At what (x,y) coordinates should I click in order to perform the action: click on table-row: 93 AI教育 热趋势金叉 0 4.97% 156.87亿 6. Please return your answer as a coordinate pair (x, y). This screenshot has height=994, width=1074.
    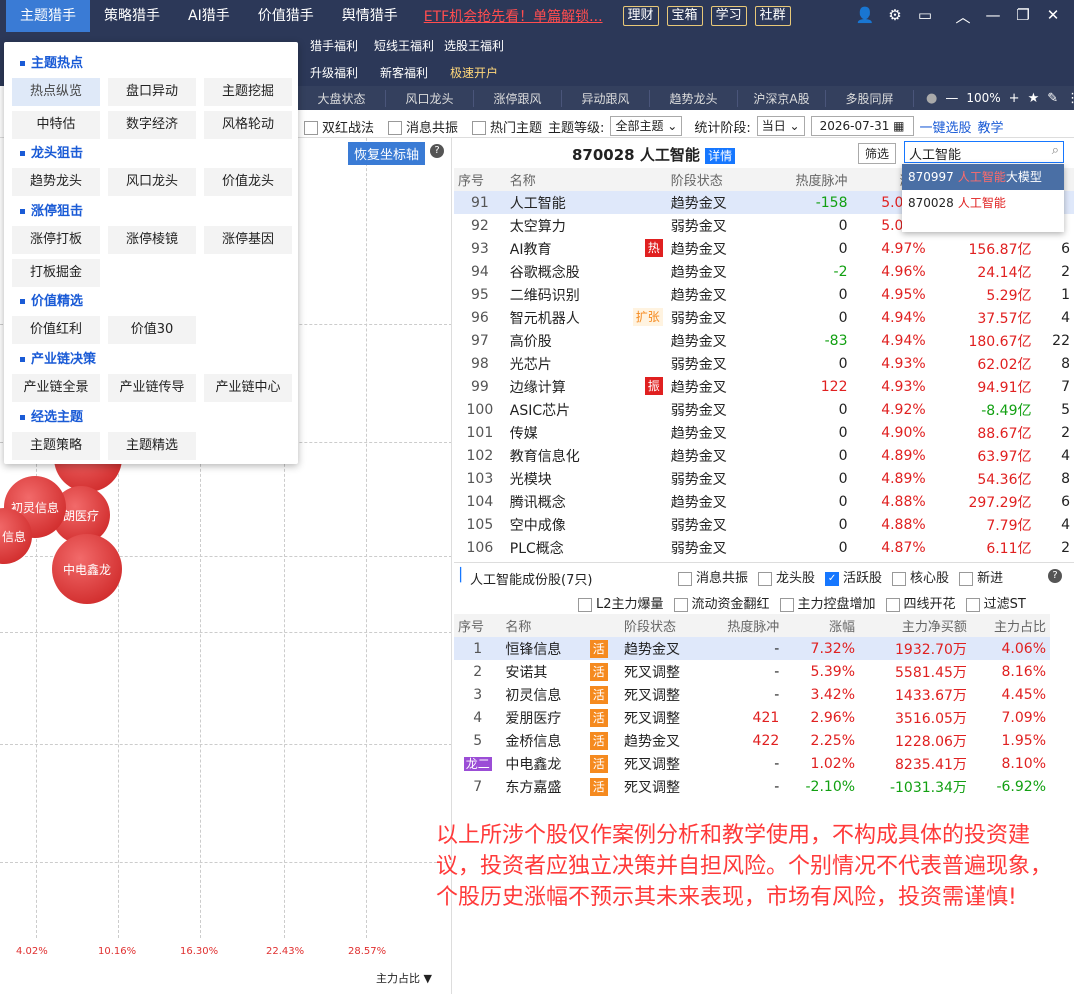
    Looking at the image, I should click on (764, 248).